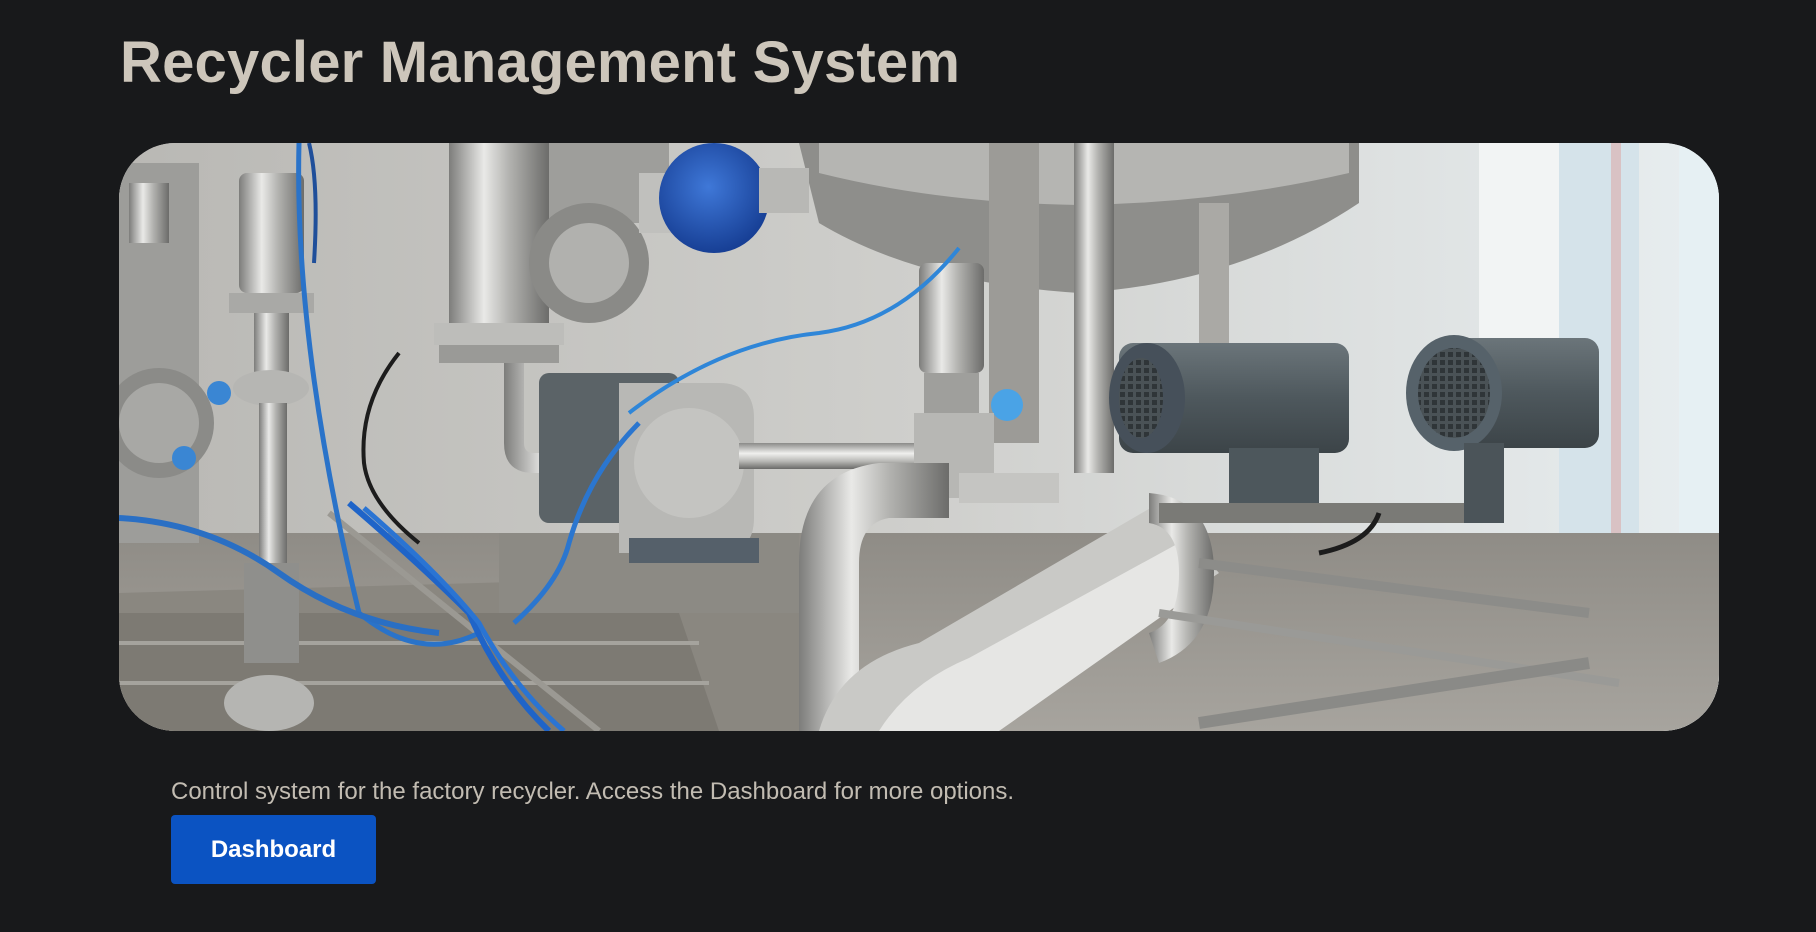 The image size is (1816, 932). Describe the element at coordinates (540, 62) in the screenshot. I see `page-title: Recycler Management System` at that location.